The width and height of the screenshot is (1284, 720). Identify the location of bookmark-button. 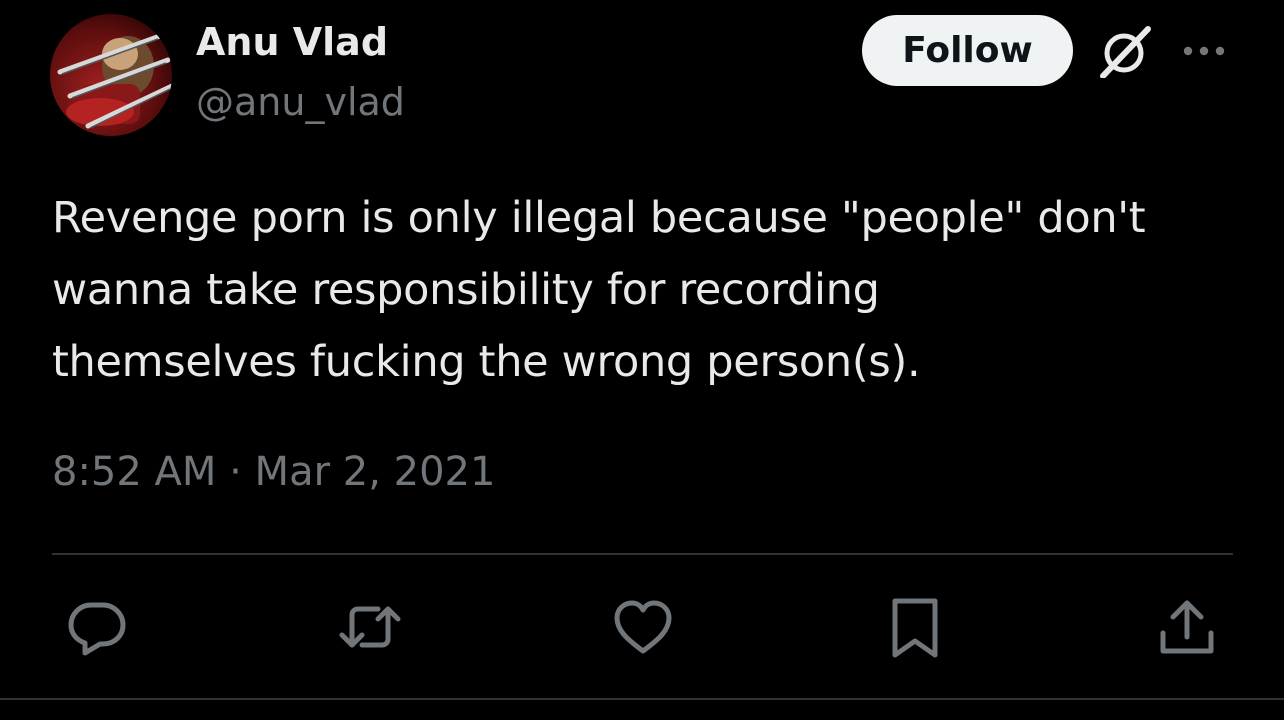
(915, 627).